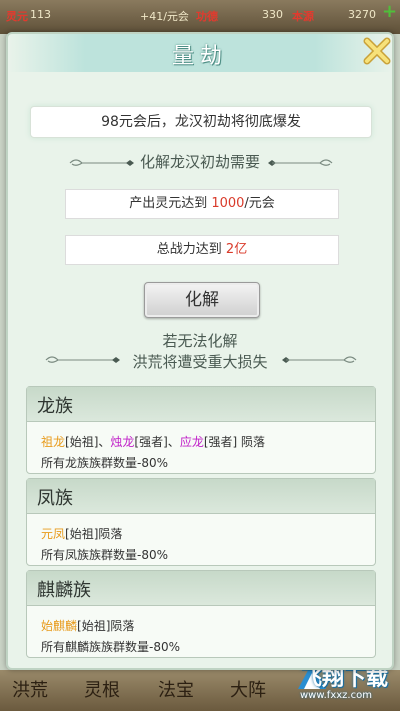  What do you see at coordinates (303, 16) in the screenshot?
I see `benyuan-label: 本源` at bounding box center [303, 16].